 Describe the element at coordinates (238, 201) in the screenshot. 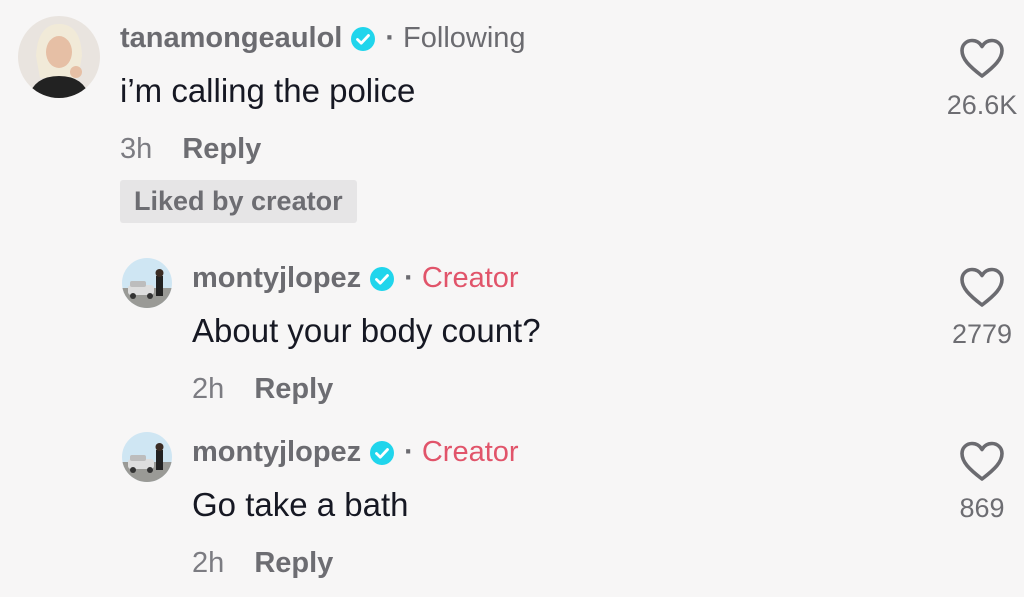

I see `liked-by-creator-badge: Liked by creator` at that location.